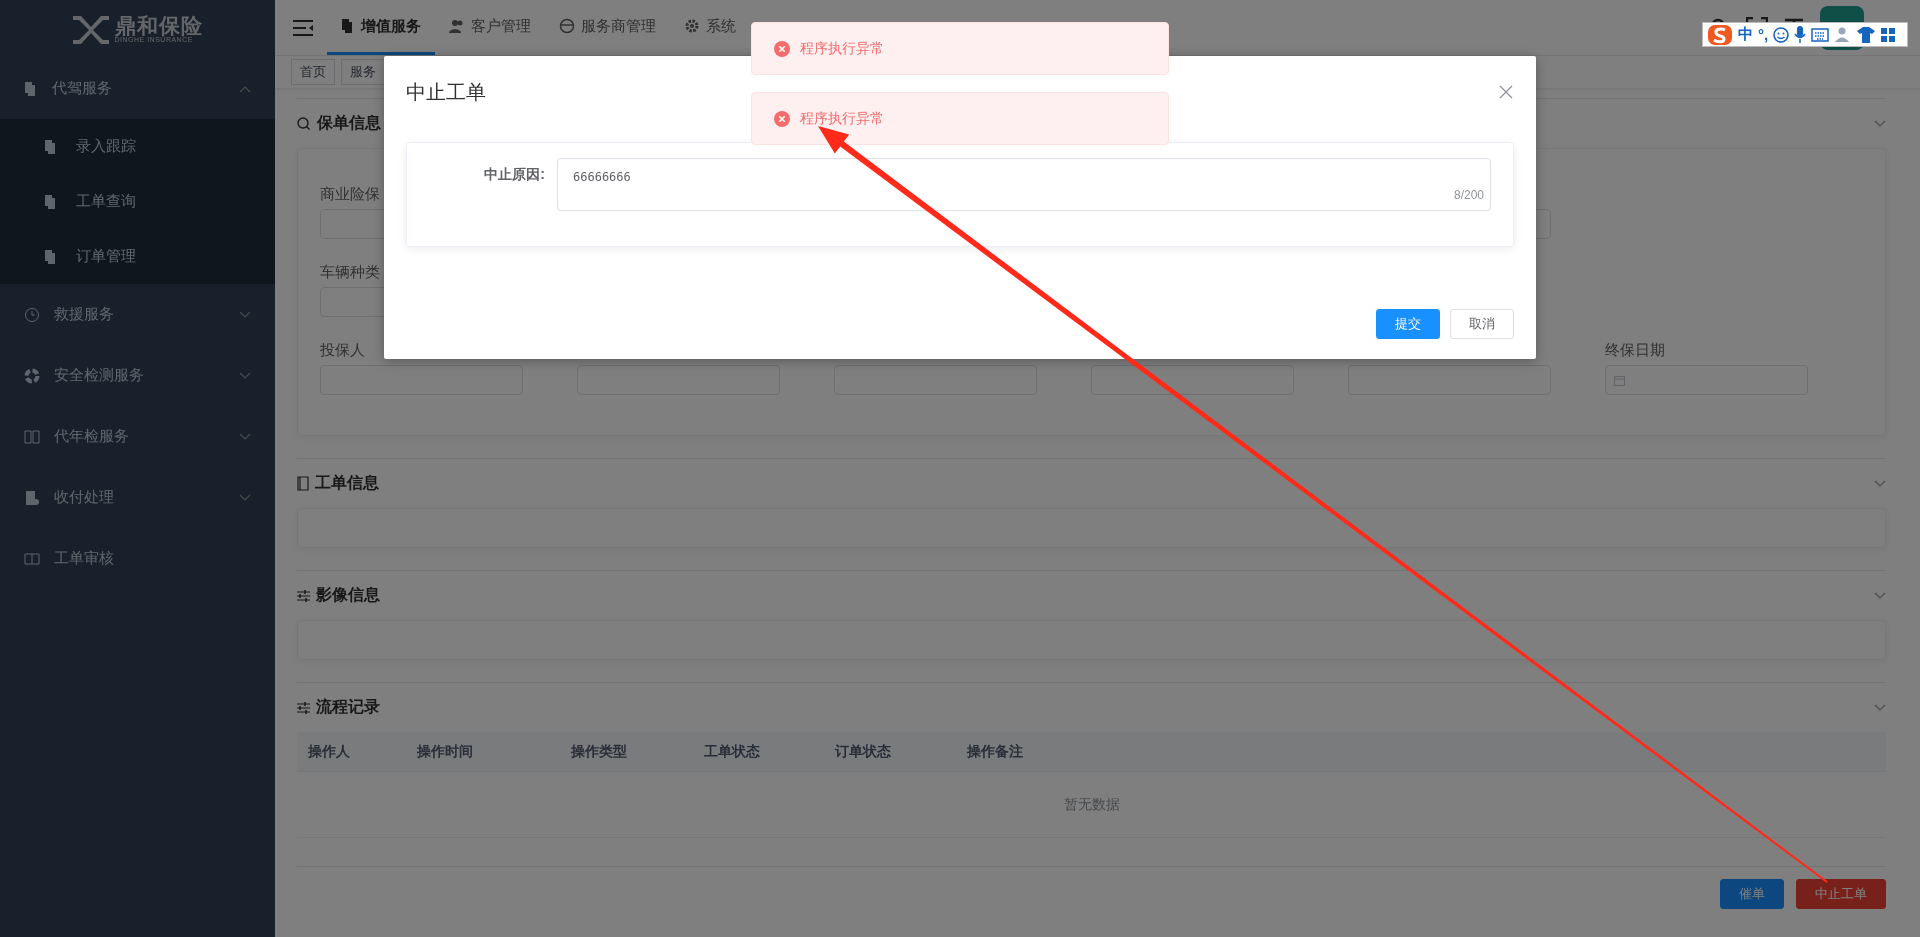  Describe the element at coordinates (445, 751) in the screenshot. I see `column-header: 操作时间` at that location.